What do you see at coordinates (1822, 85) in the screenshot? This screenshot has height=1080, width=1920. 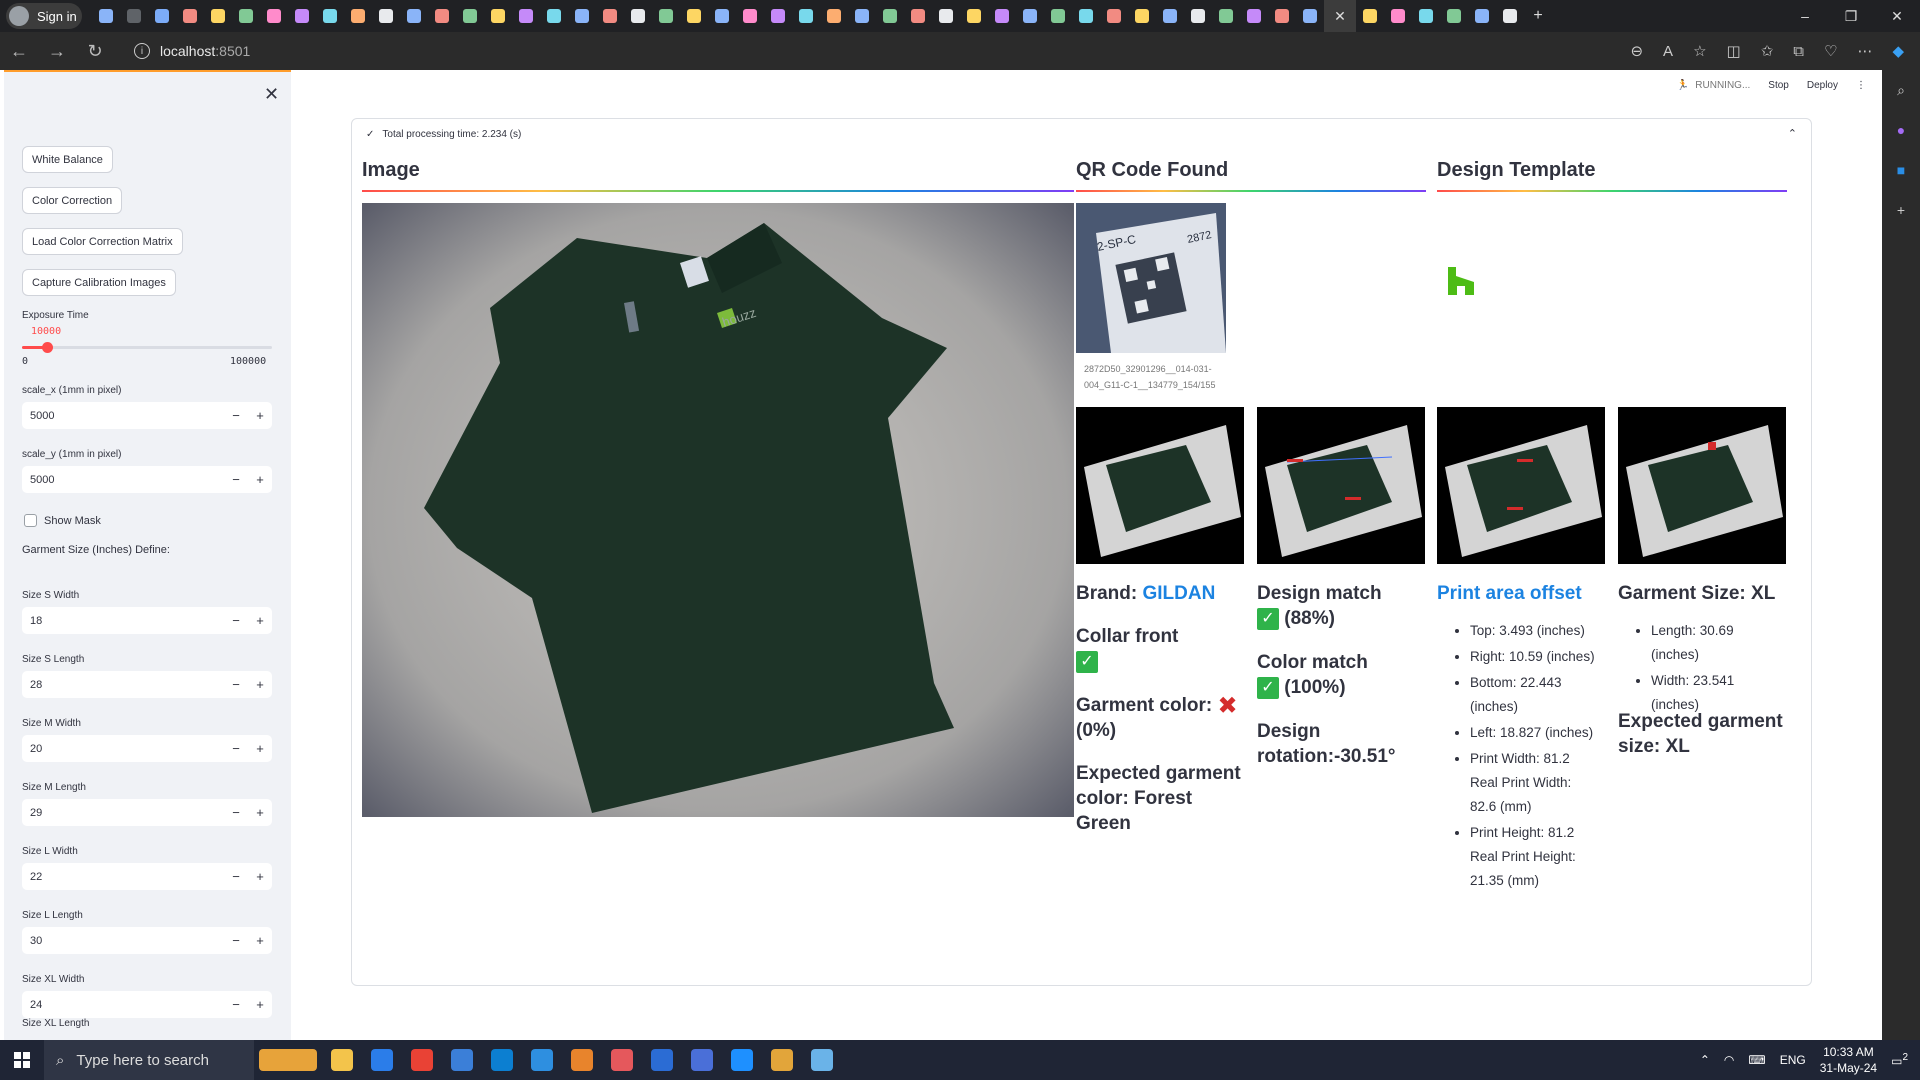 I see `deploy-button: Deploy` at bounding box center [1822, 85].